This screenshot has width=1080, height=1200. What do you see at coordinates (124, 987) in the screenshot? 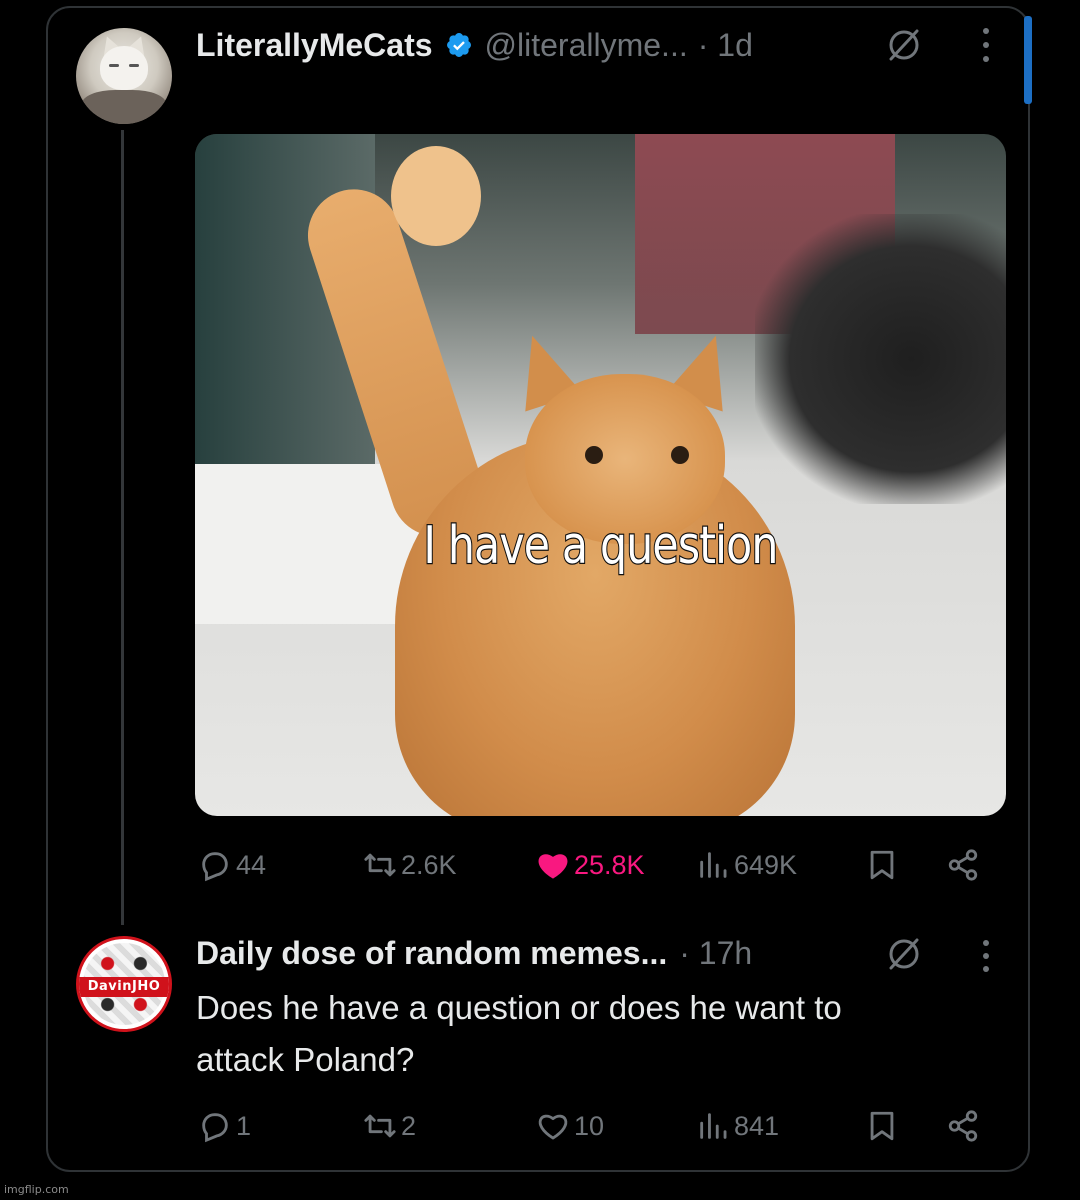
I see `reply-avatar-label: DavinJHO` at bounding box center [124, 987].